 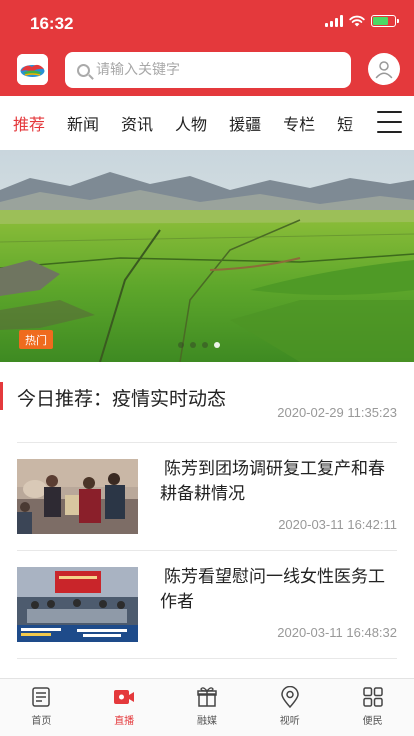 What do you see at coordinates (337, 412) in the screenshot?
I see `featured-timestamp: 2020-02-29 11:35:23` at bounding box center [337, 412].